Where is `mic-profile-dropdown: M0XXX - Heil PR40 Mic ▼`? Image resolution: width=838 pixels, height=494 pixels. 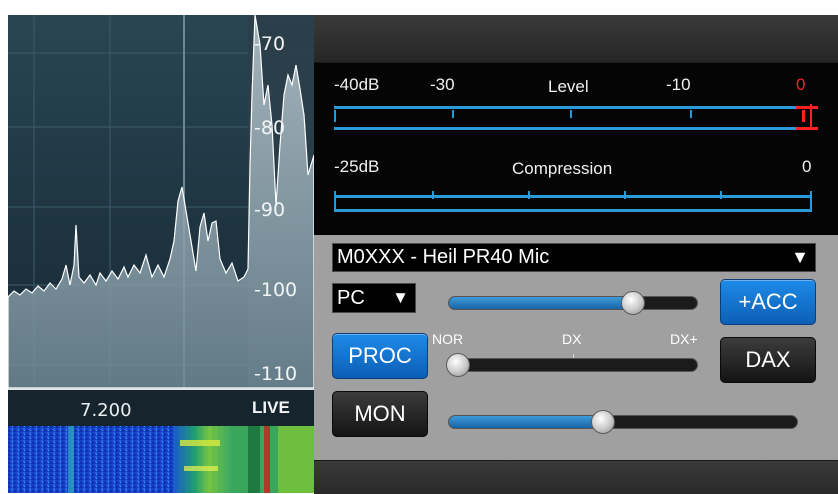 mic-profile-dropdown: M0XXX - Heil PR40 Mic ▼ is located at coordinates (574, 257).